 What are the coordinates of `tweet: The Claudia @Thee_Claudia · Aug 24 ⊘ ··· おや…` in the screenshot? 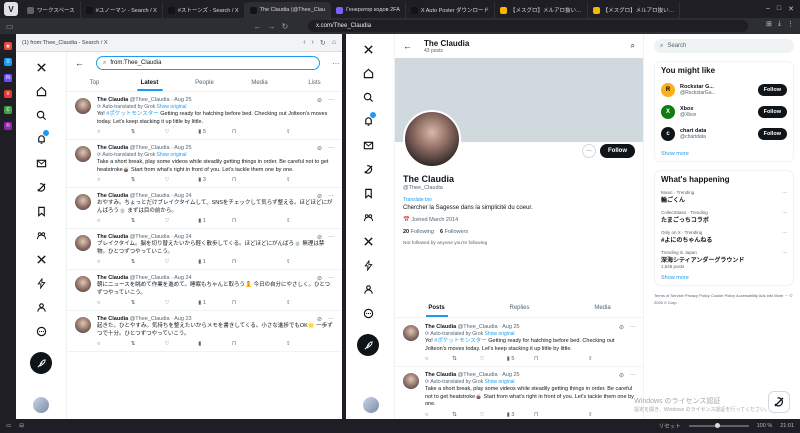 It's located at (204, 208).